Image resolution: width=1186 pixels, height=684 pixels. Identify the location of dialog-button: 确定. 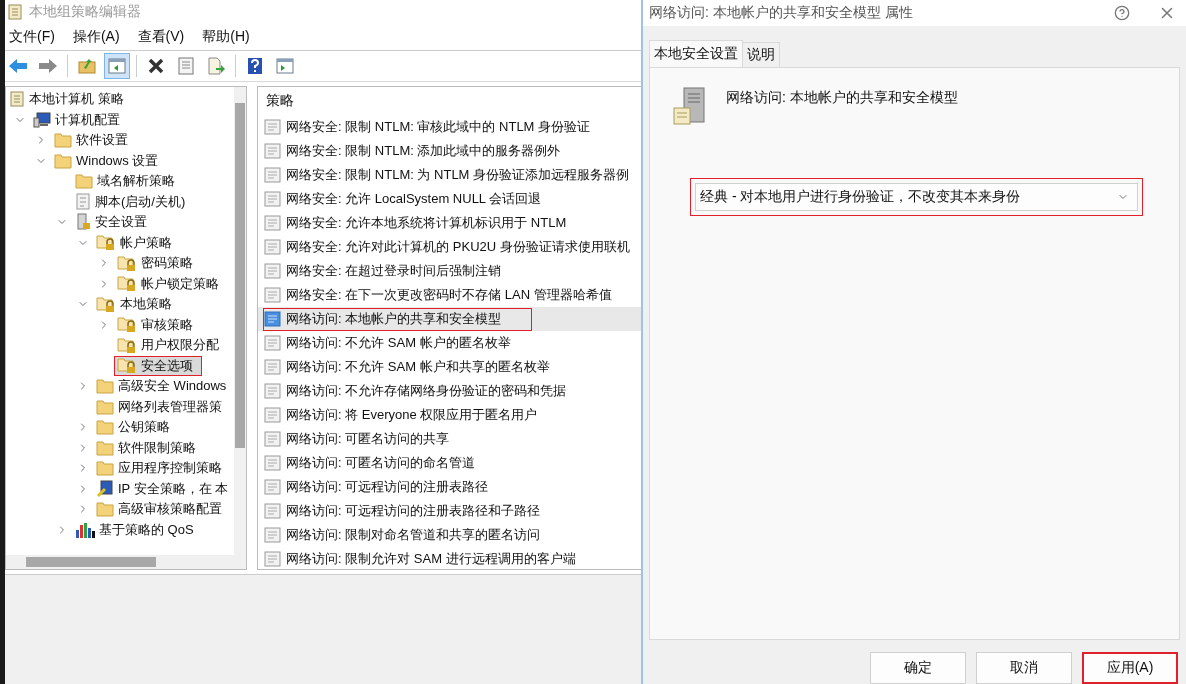
(918, 668).